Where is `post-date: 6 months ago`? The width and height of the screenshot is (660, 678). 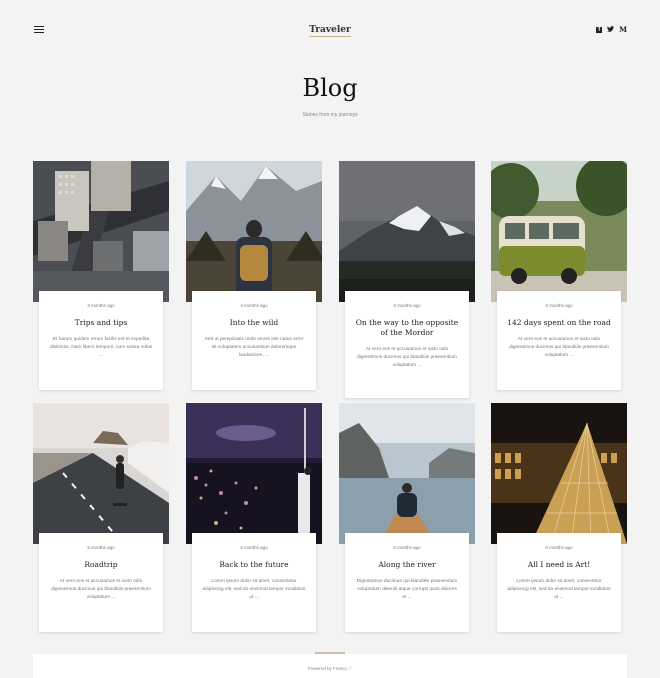
post-date: 6 months ago is located at coordinates (559, 547).